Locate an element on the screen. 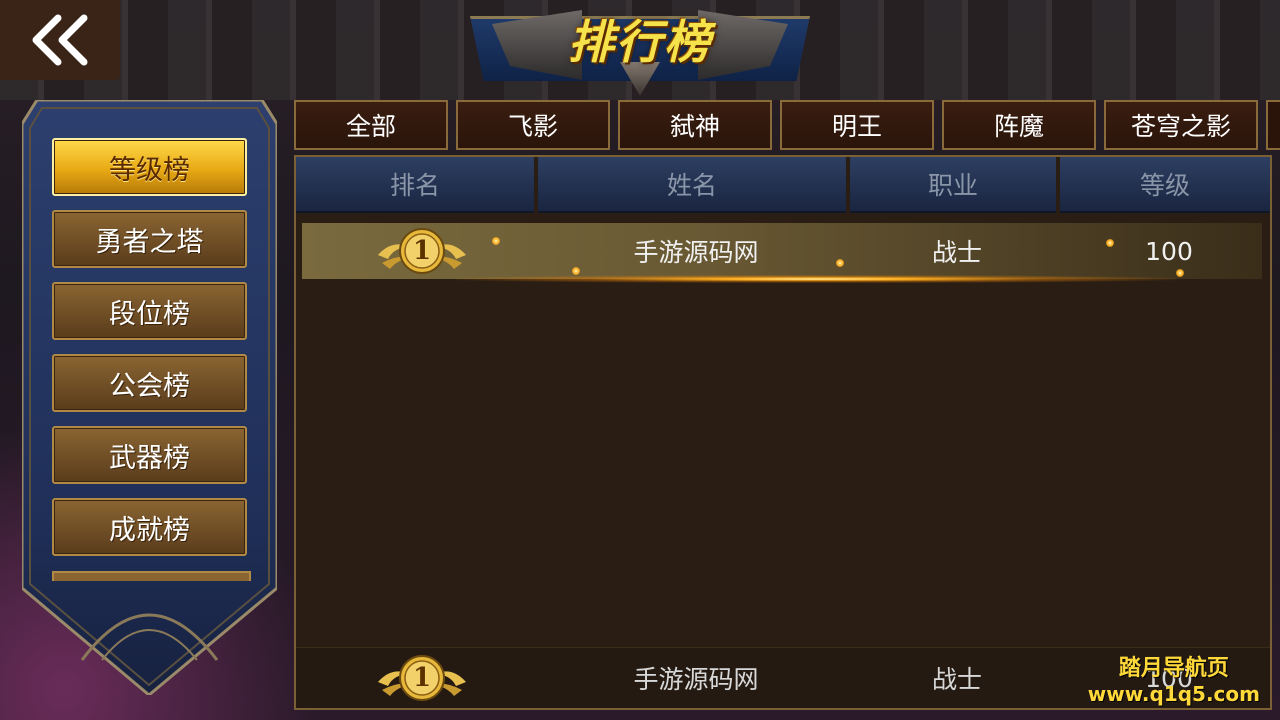 This screenshot has width=1280, height=720. my-class: 战士 is located at coordinates (956, 679).